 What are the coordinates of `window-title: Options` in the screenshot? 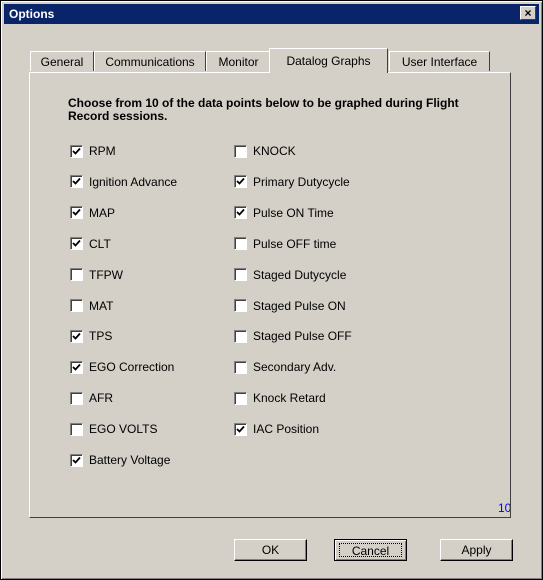 It's located at (32, 14).